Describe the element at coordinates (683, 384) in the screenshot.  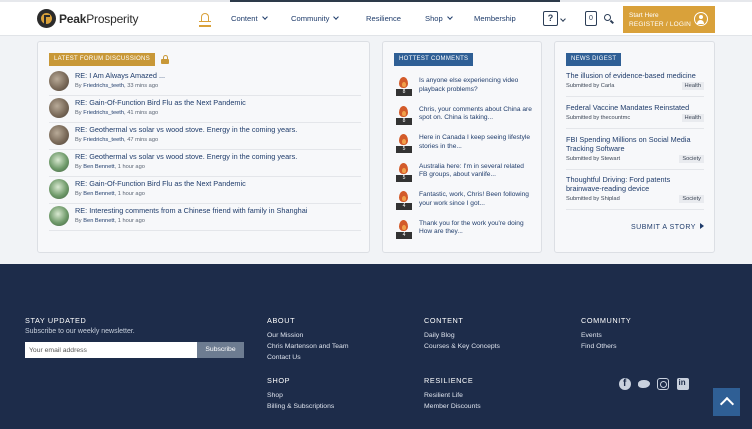
I see `linkedin-icon` at that location.